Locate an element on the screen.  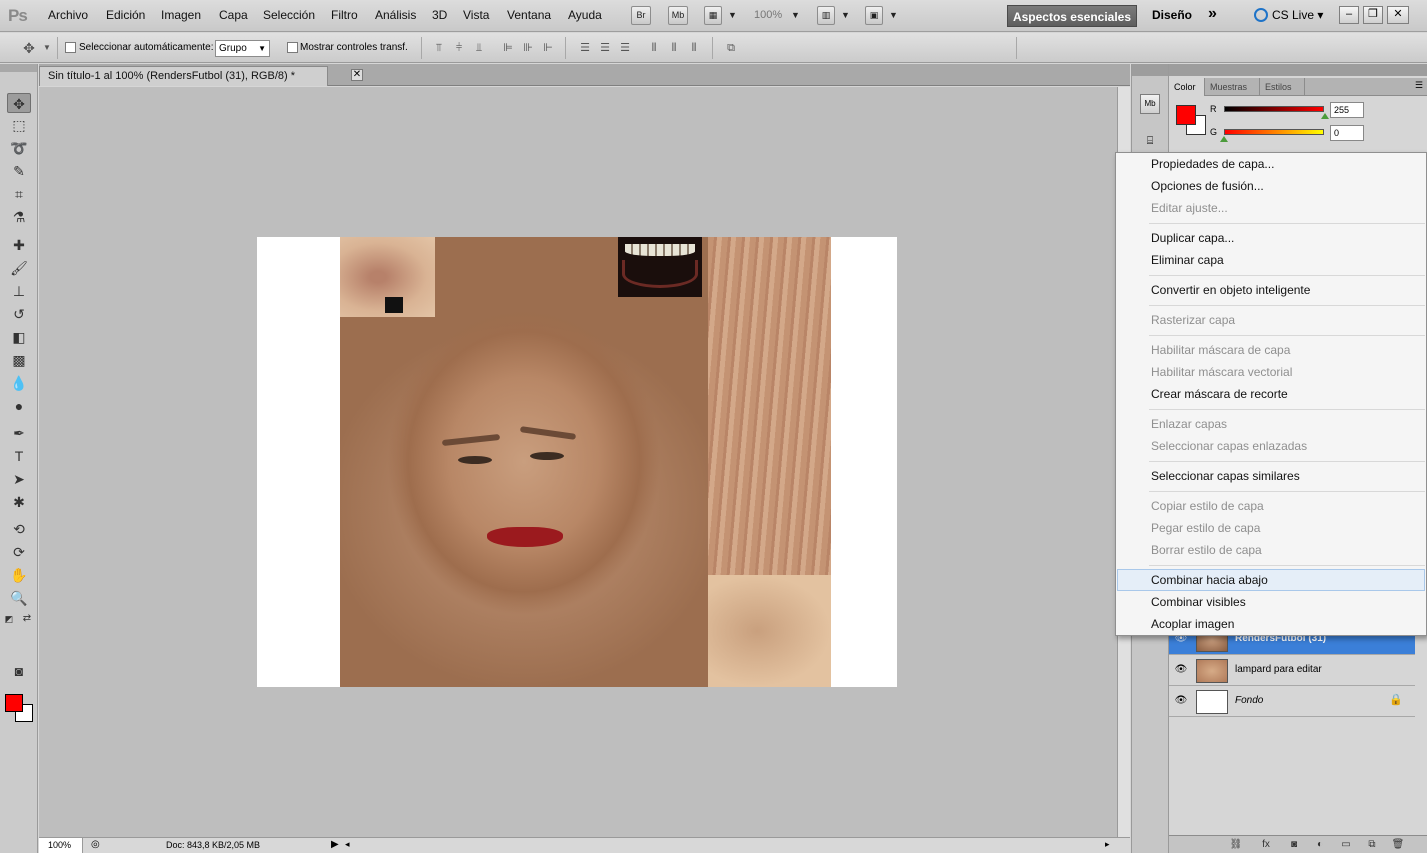
status-zoom-field: 100% is located at coordinates (61, 845).